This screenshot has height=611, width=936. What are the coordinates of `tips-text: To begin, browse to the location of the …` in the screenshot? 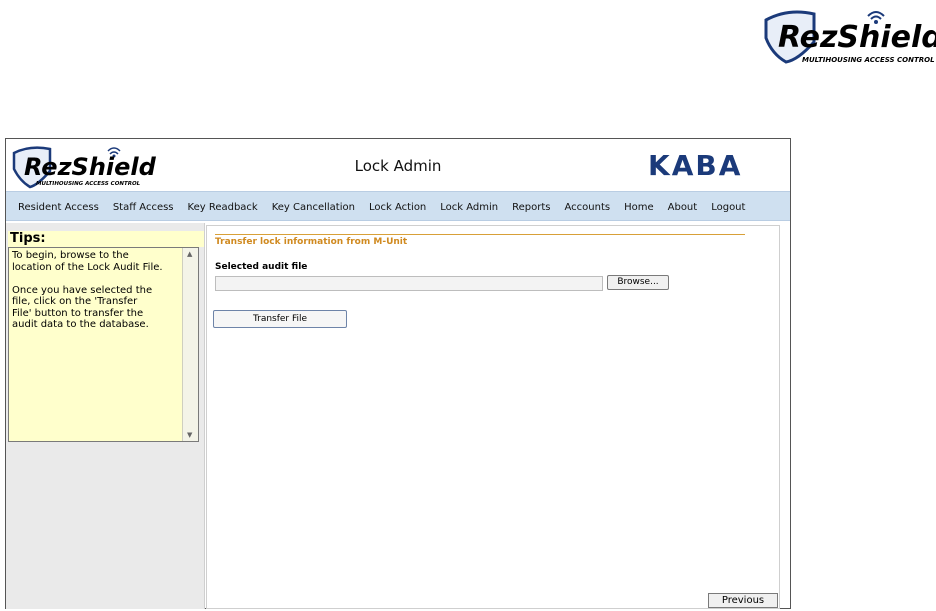 It's located at (87, 290).